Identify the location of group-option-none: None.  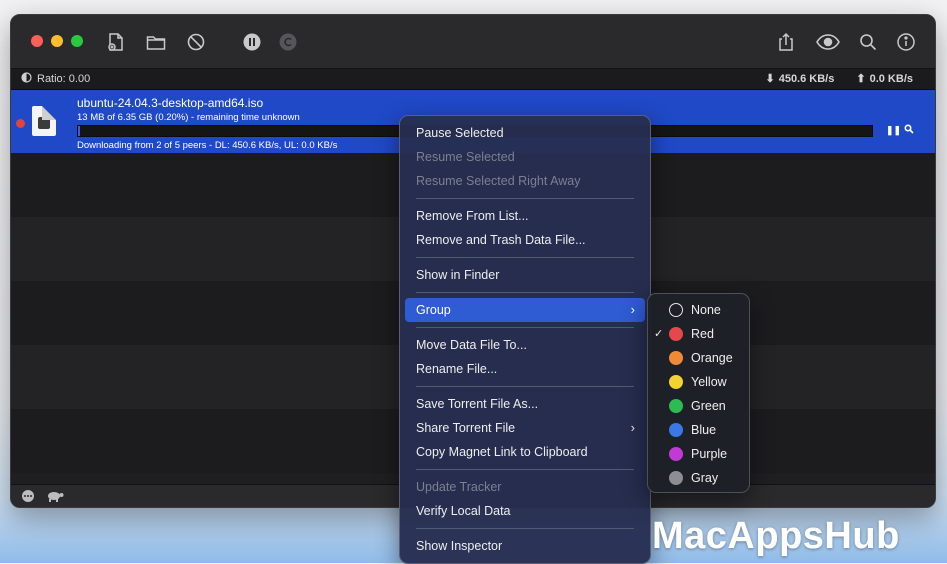
(698, 310).